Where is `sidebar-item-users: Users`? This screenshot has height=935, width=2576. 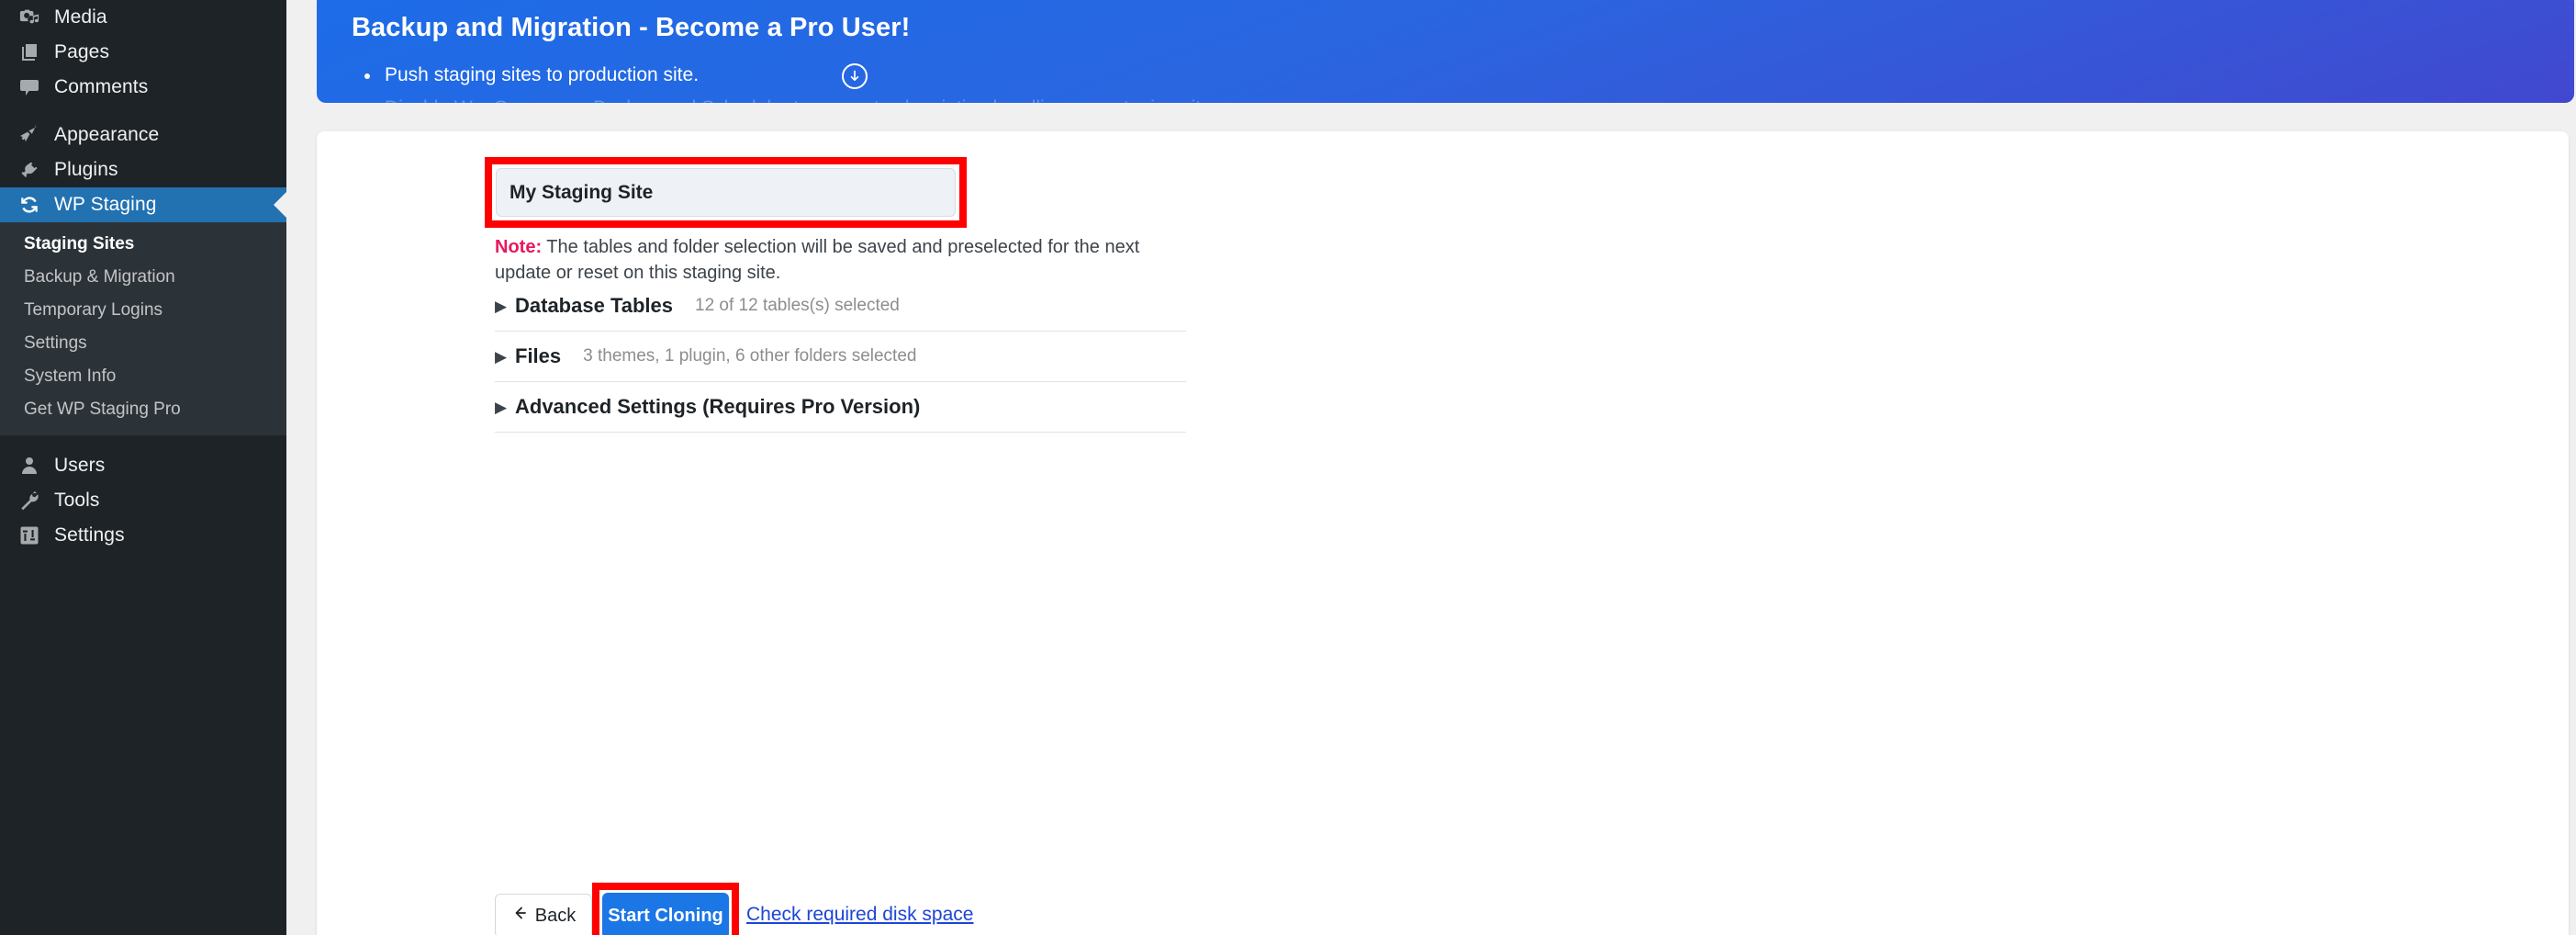 sidebar-item-users: Users is located at coordinates (143, 466).